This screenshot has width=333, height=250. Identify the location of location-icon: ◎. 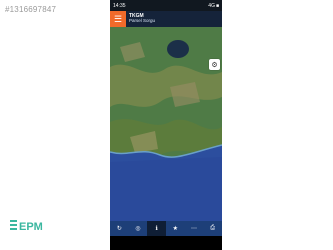
(138, 229).